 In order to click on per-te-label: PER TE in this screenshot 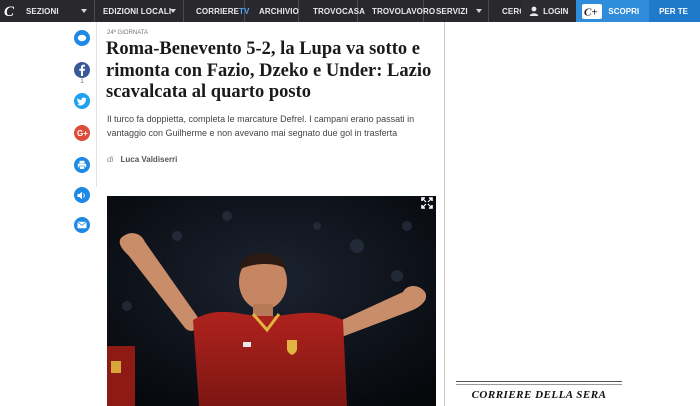, I will do `click(673, 11)`.